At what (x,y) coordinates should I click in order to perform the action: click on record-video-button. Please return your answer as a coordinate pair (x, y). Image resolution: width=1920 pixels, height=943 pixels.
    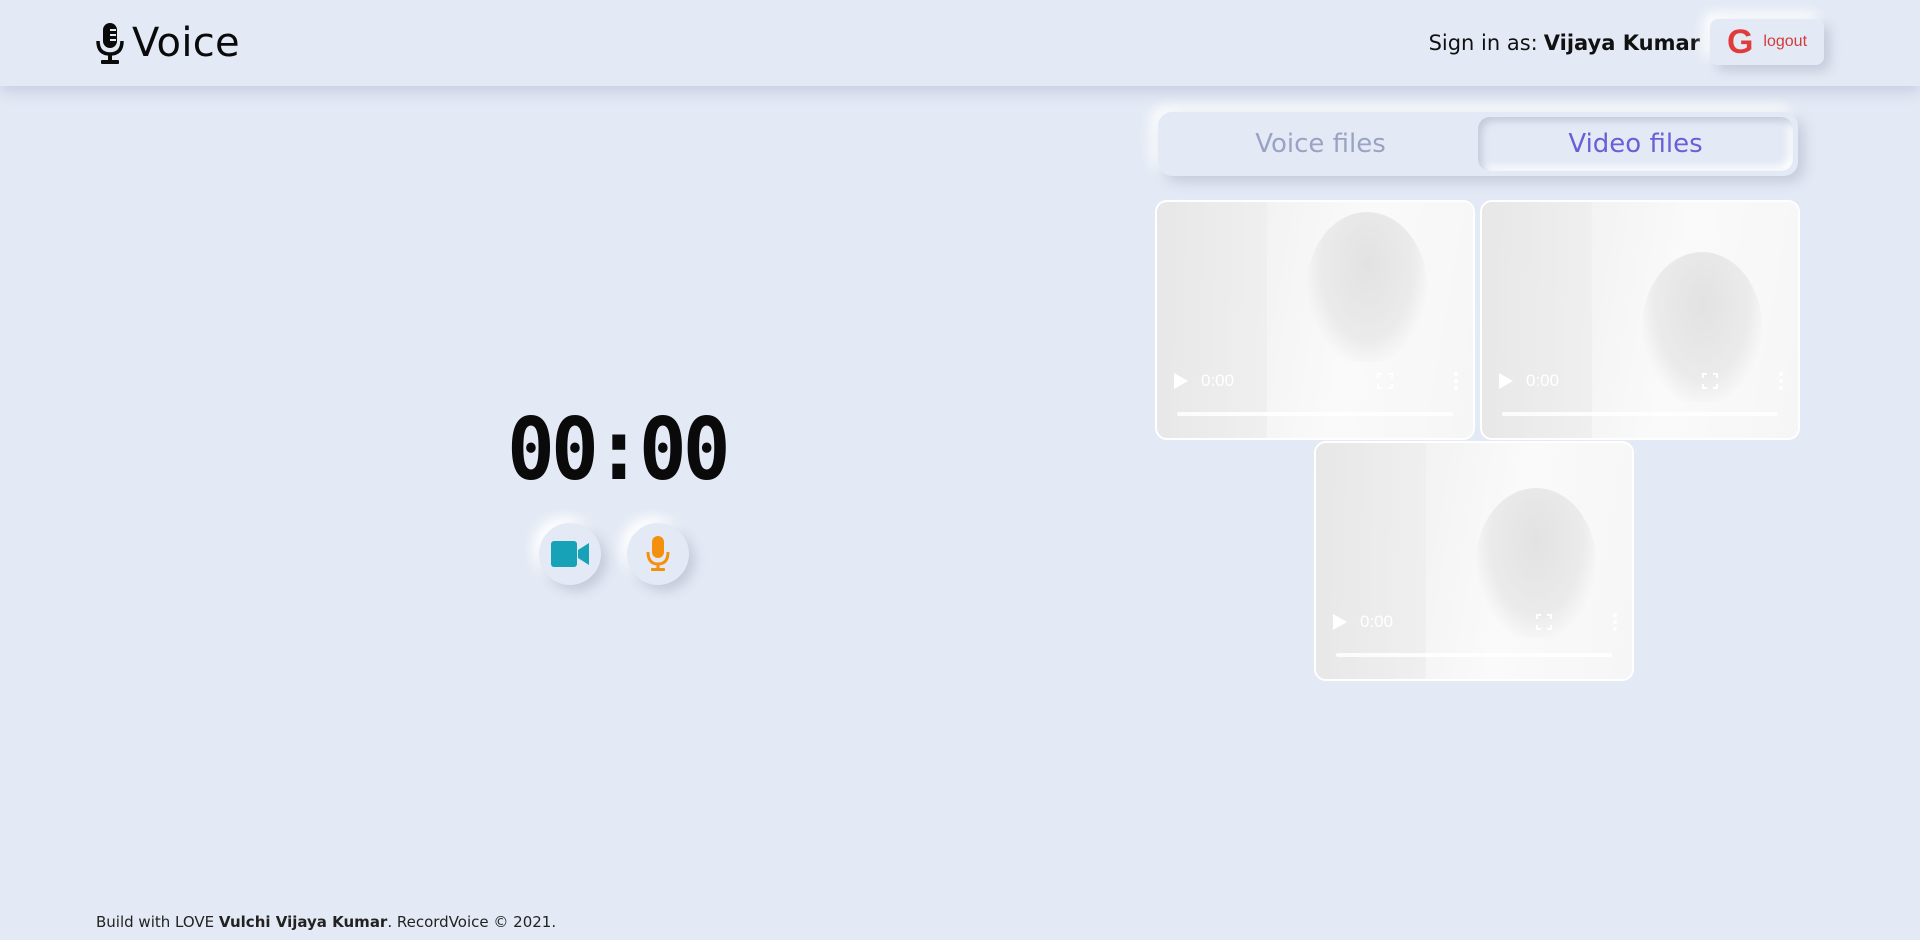
    Looking at the image, I should click on (570, 554).